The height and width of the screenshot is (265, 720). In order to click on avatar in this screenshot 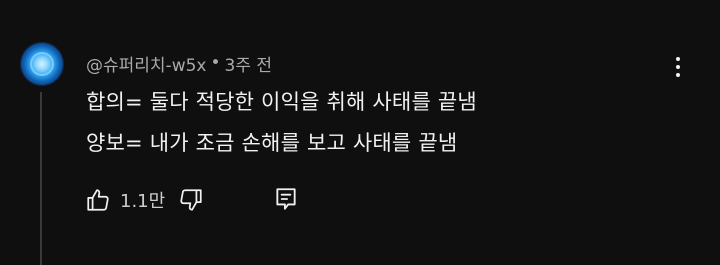, I will do `click(42, 64)`.